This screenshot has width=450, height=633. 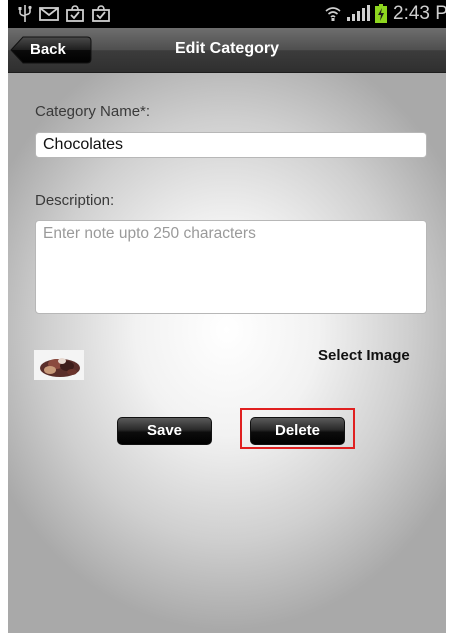 I want to click on save-button: Save, so click(x=164, y=431).